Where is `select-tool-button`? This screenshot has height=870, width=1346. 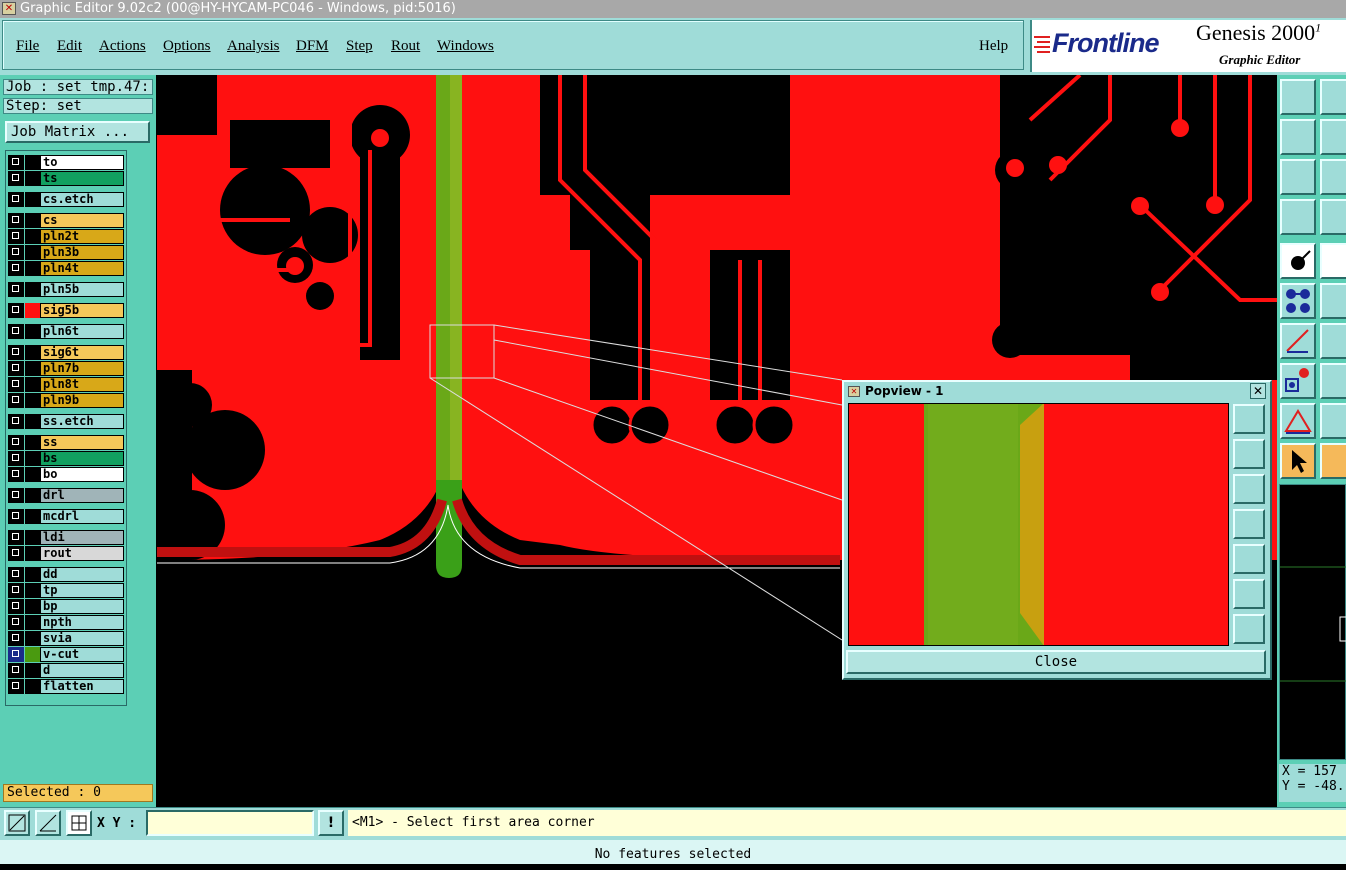 select-tool-button is located at coordinates (1298, 461).